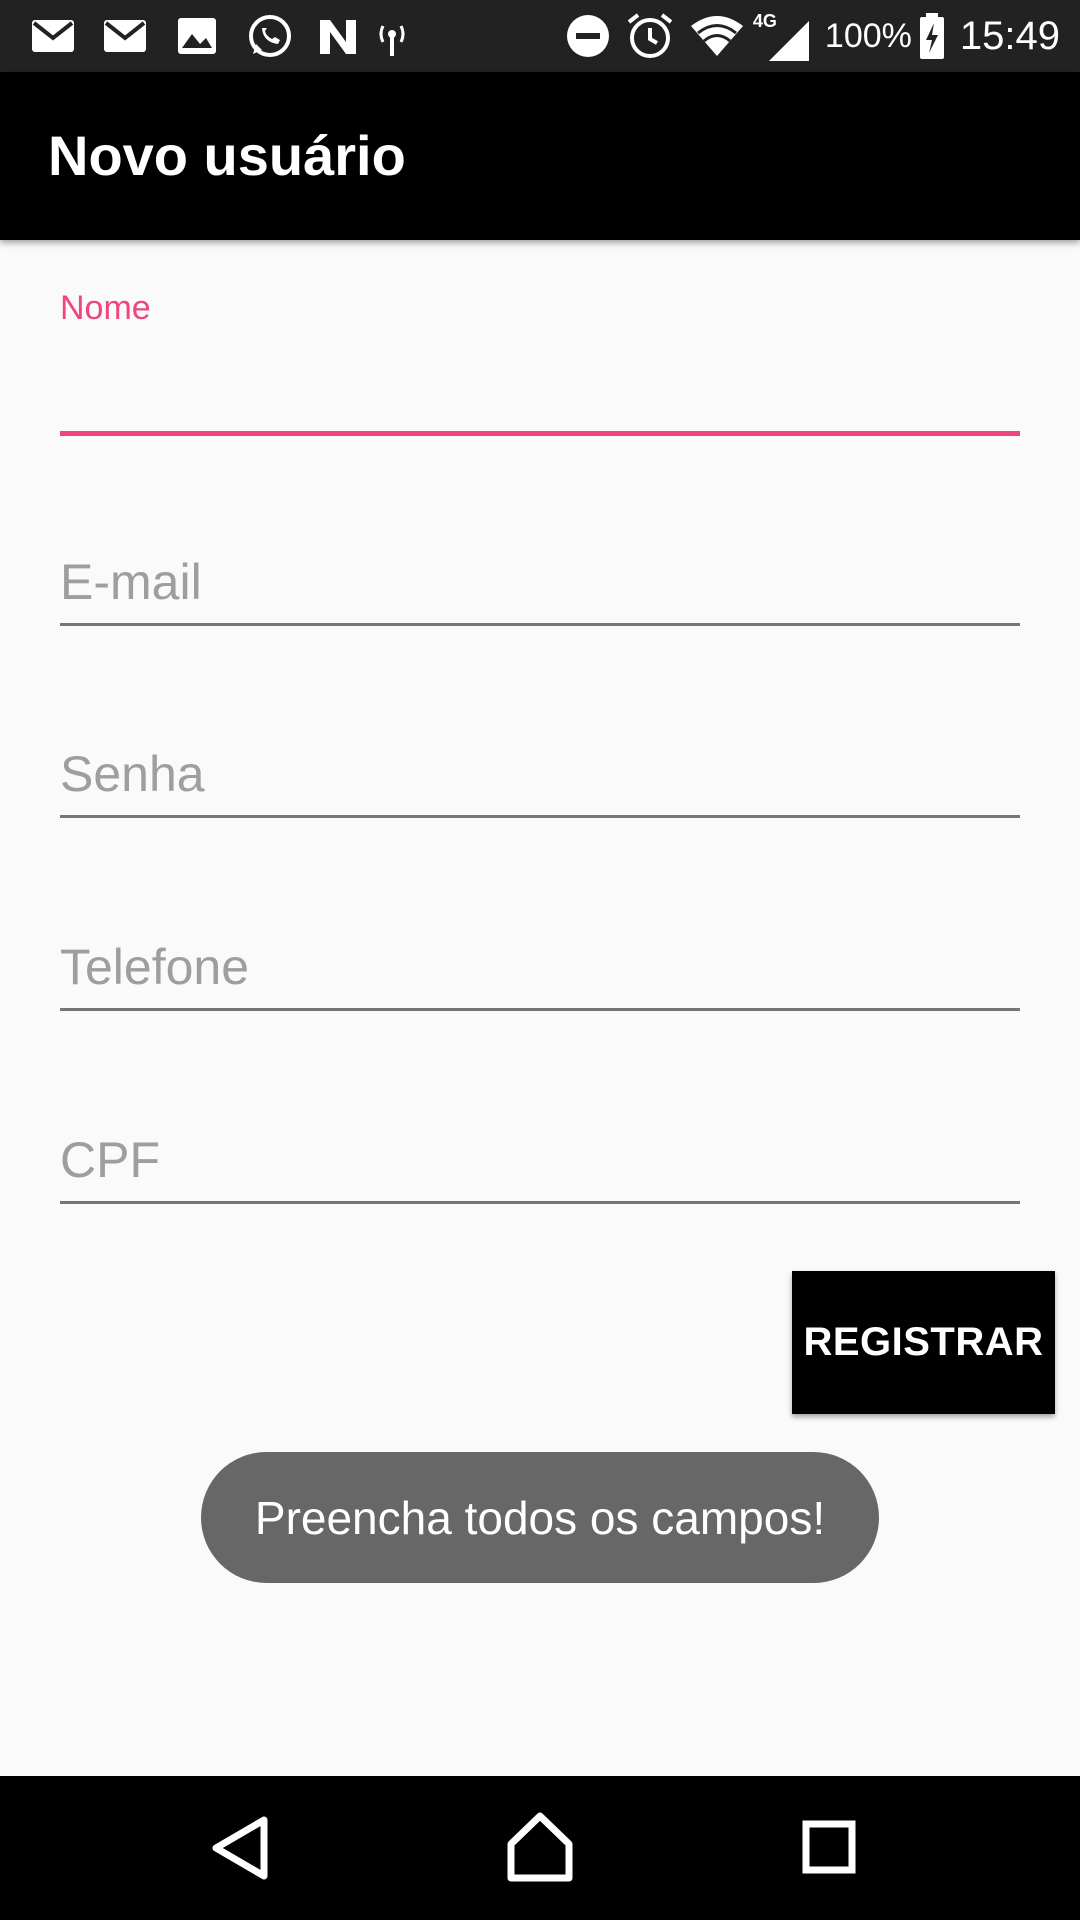  I want to click on home-icon, so click(540, 1848).